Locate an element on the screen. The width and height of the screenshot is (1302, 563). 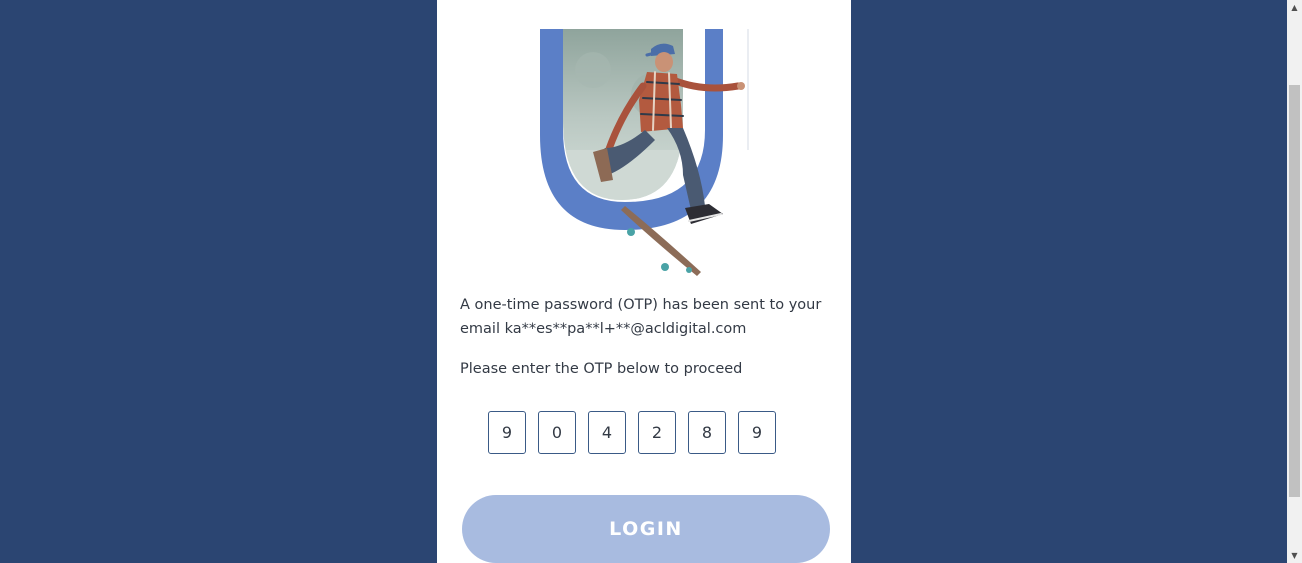
otp-digit-5: 8 is located at coordinates (707, 432).